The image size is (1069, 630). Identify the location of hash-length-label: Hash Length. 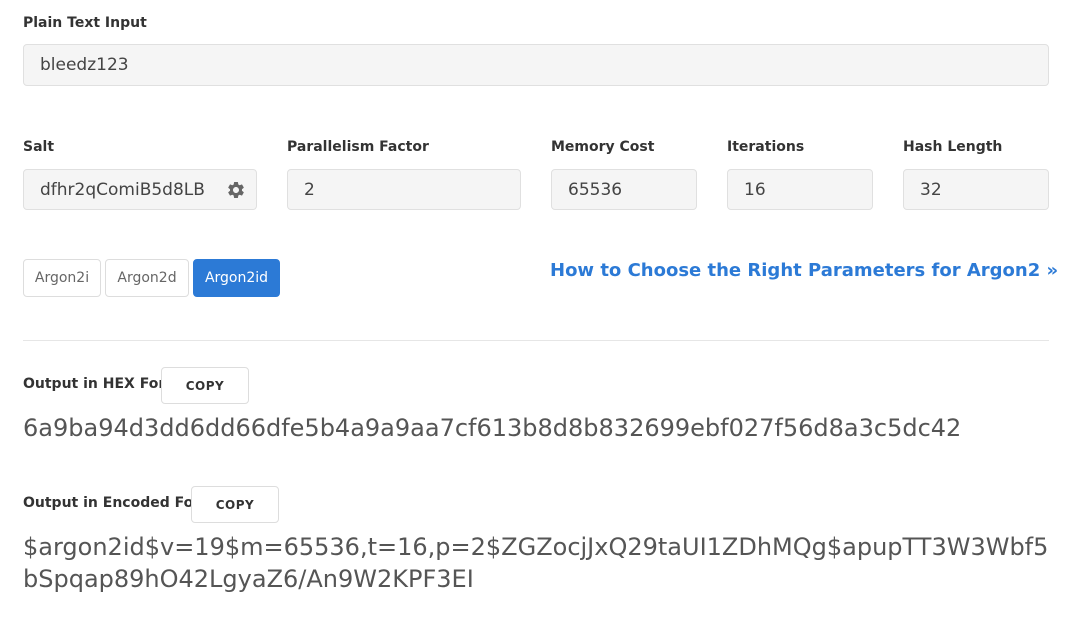
(953, 147).